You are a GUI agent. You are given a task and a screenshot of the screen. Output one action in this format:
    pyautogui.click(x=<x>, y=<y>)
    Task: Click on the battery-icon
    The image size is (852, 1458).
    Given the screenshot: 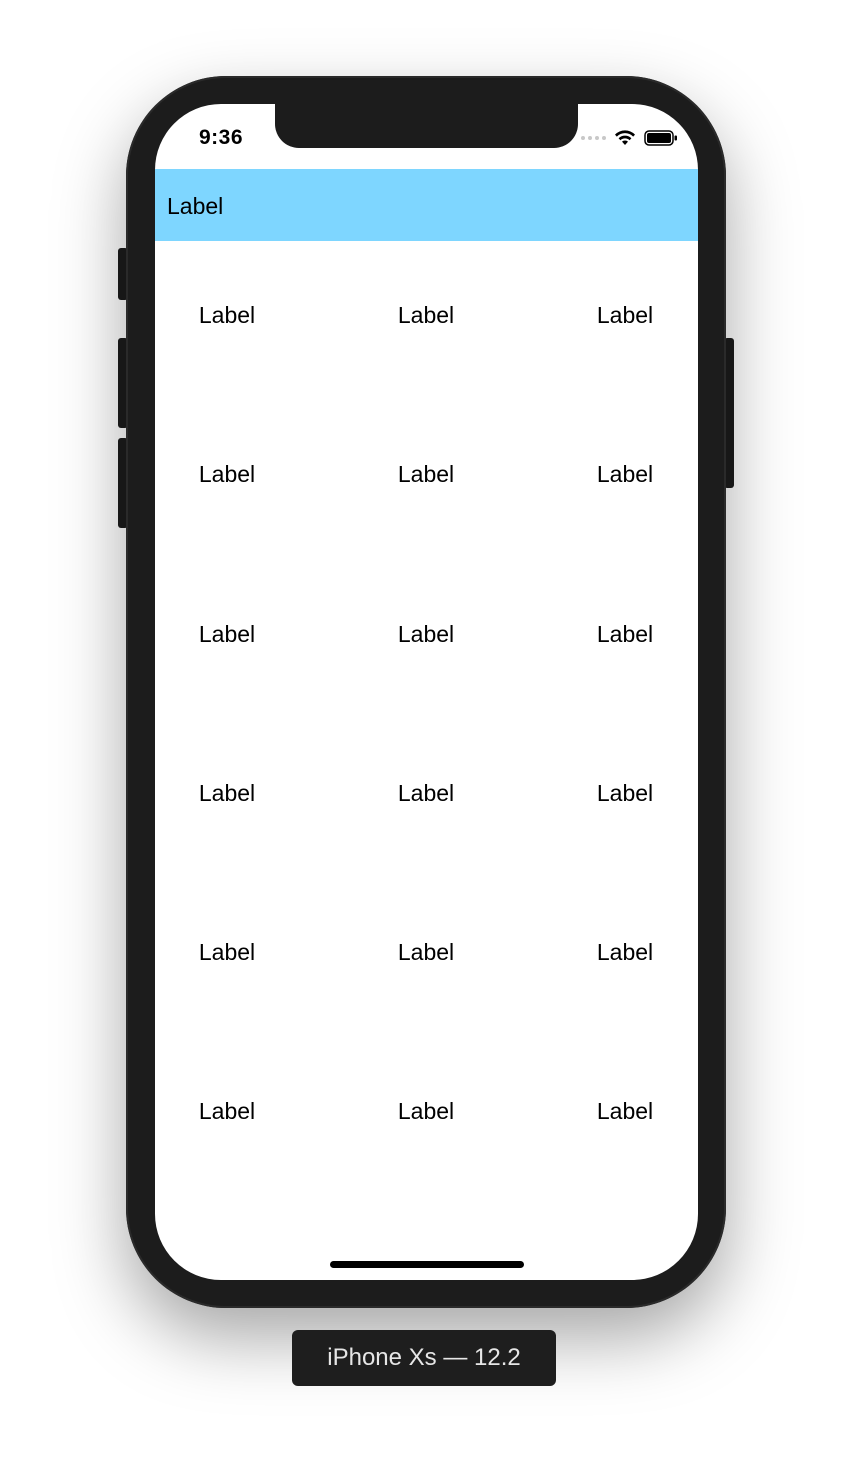 What is the action you would take?
    pyautogui.click(x=661, y=138)
    